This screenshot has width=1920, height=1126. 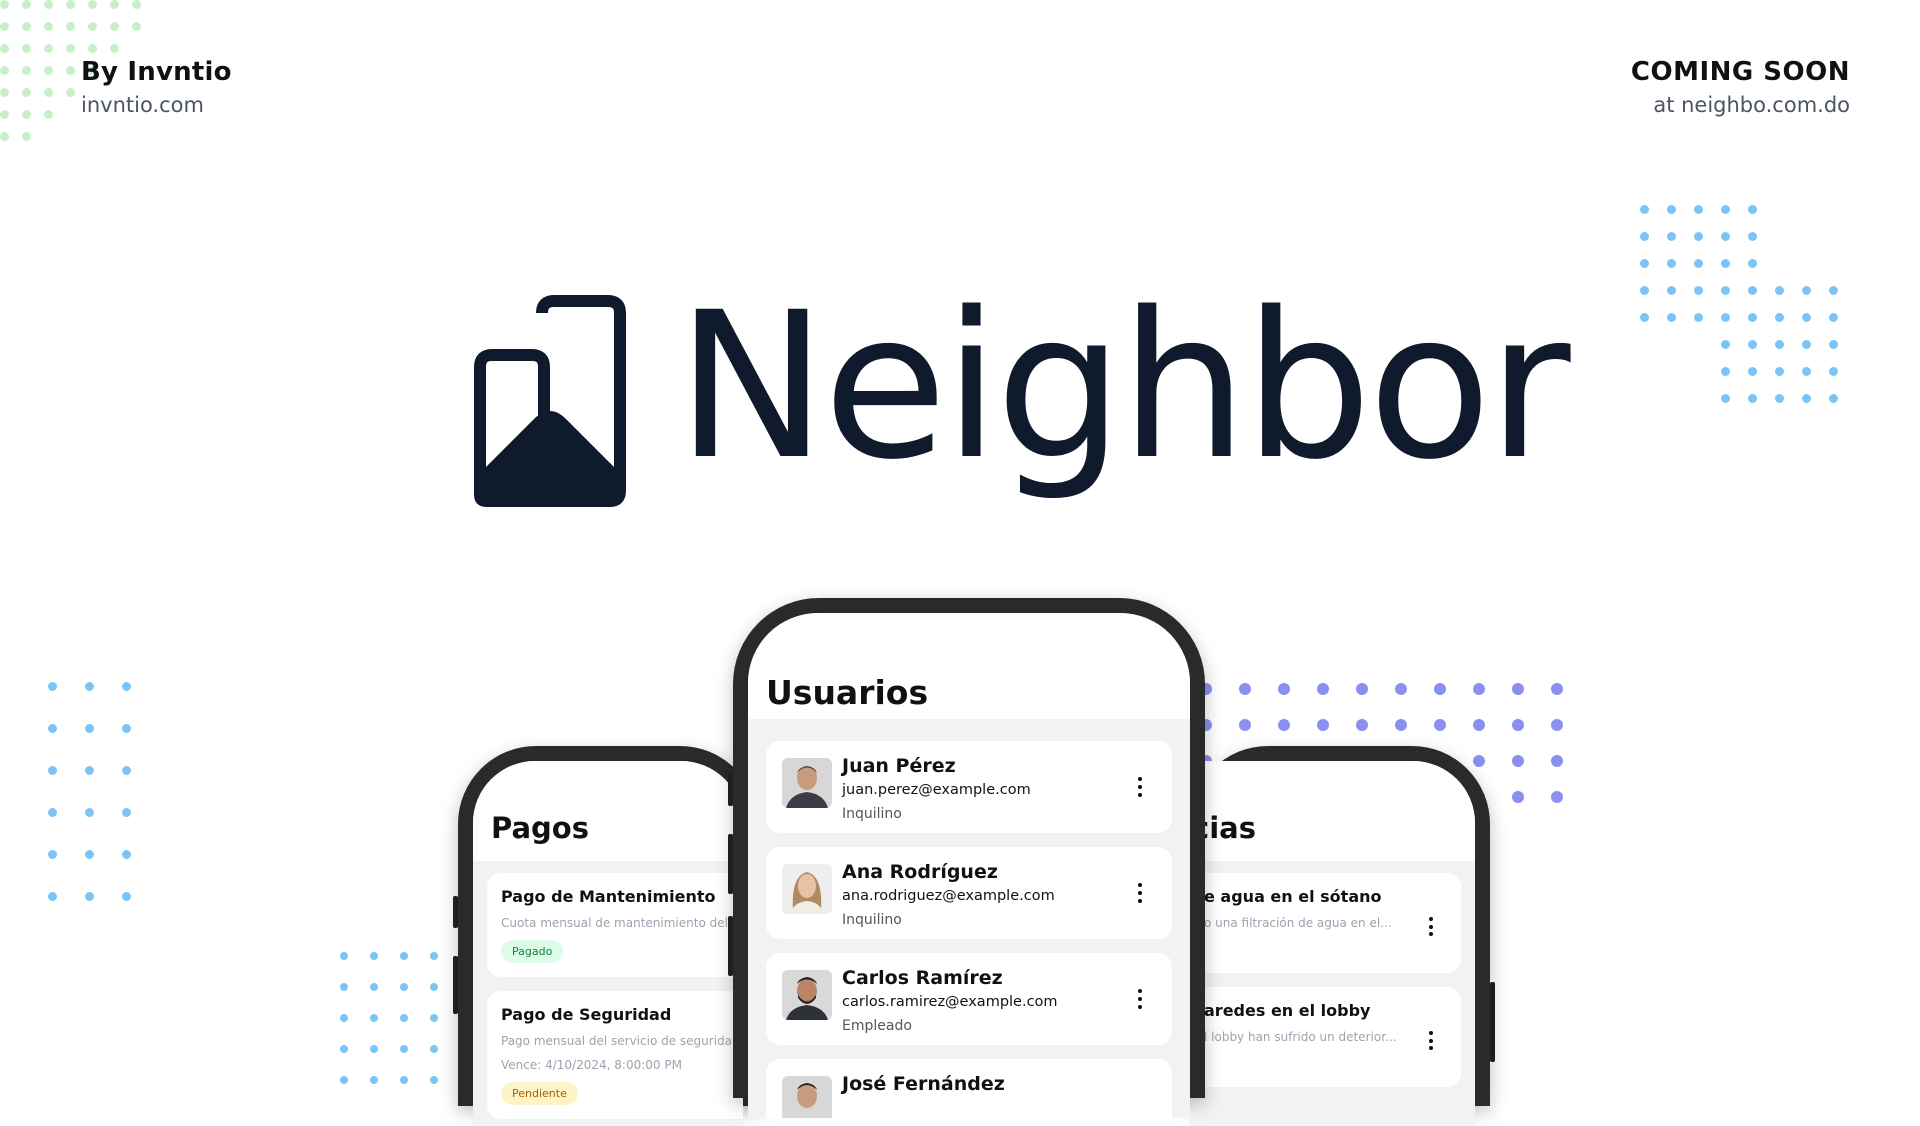 I want to click on author-url: invntio.com, so click(x=156, y=105).